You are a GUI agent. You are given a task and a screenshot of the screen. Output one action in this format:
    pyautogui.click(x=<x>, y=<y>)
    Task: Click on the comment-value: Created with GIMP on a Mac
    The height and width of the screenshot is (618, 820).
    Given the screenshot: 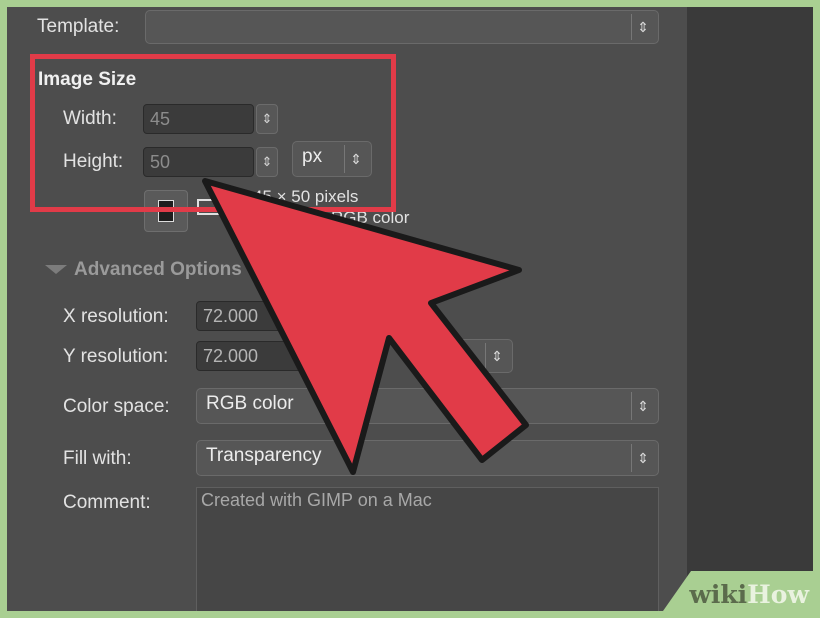 What is the action you would take?
    pyautogui.click(x=316, y=500)
    